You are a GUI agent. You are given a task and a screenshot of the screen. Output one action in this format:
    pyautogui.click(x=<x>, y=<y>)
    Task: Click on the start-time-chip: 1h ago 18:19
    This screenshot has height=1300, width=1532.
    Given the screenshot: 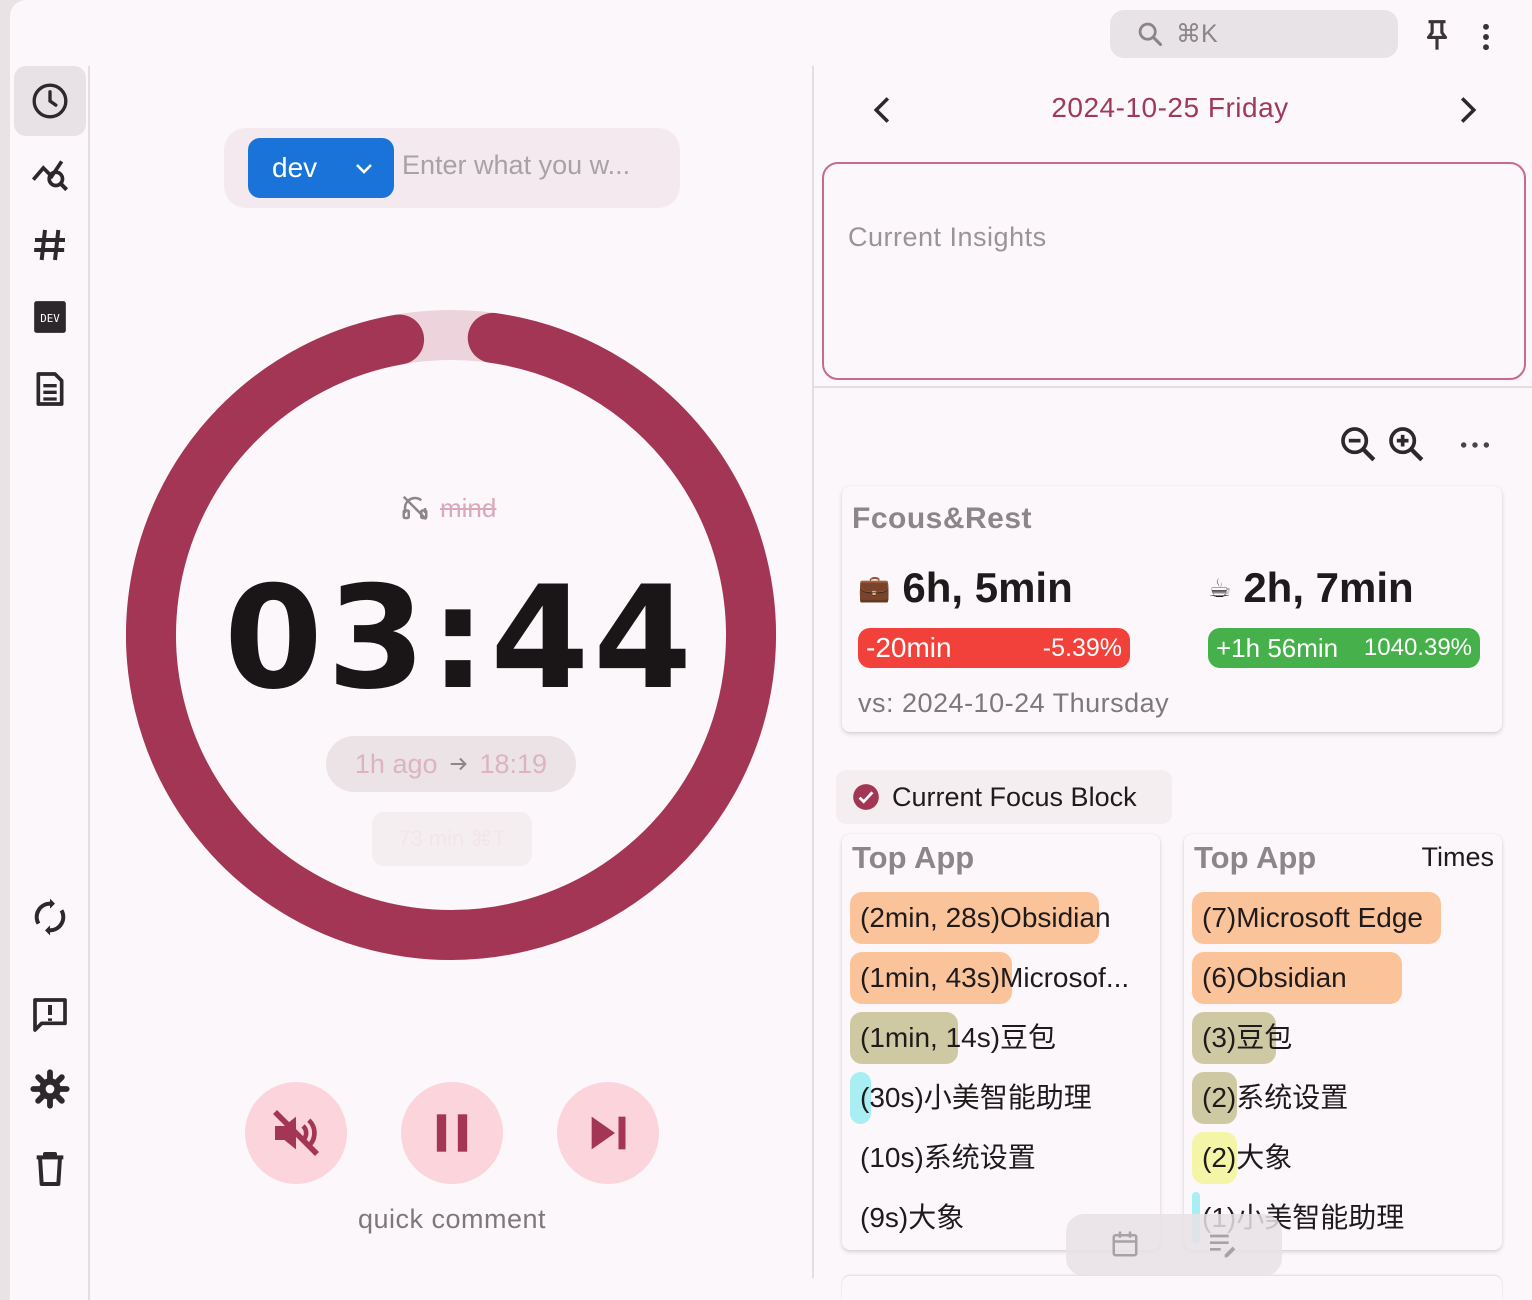 What is the action you would take?
    pyautogui.click(x=451, y=764)
    